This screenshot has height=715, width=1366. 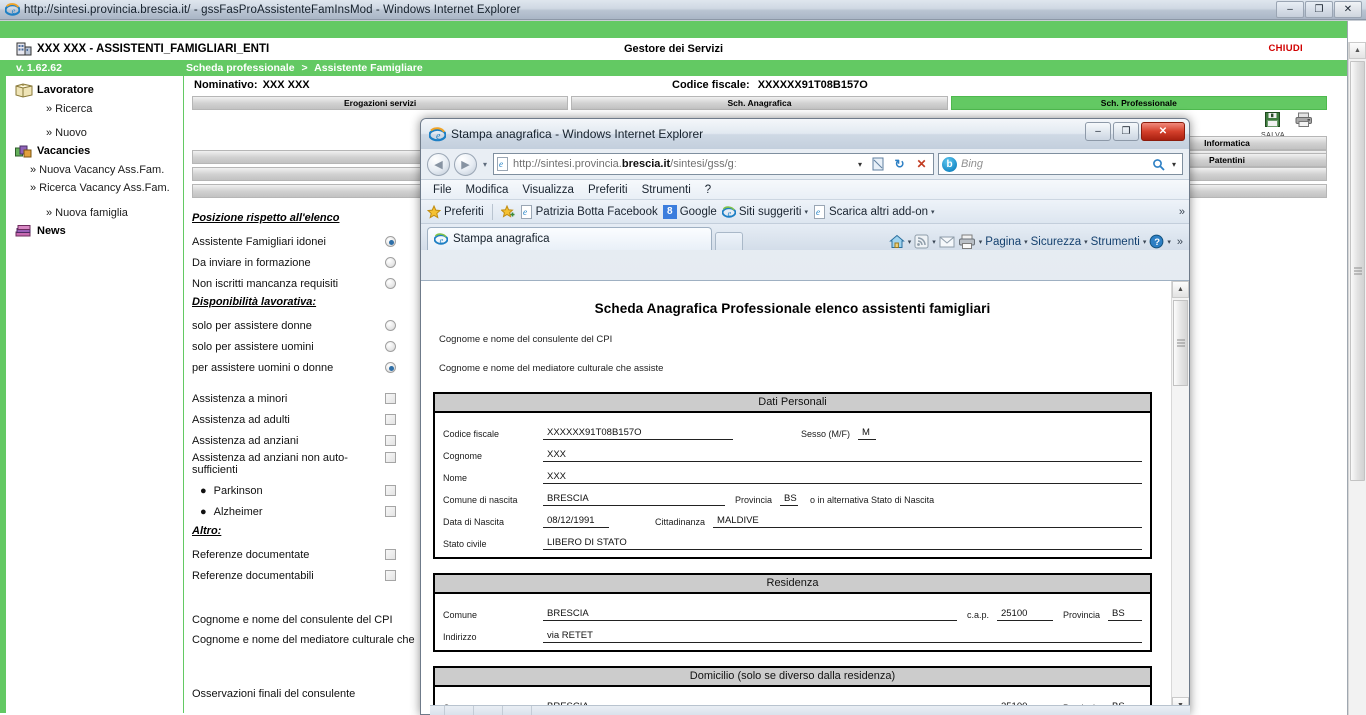 What do you see at coordinates (390, 325) in the screenshot?
I see `radio-solo-donne` at bounding box center [390, 325].